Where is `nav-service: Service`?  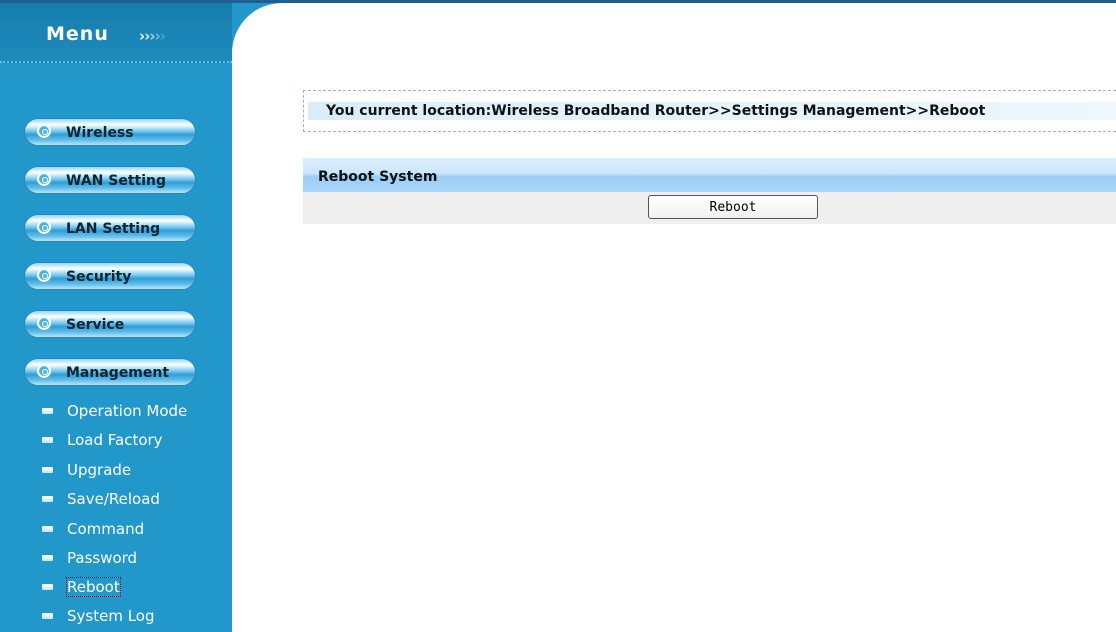
nav-service: Service is located at coordinates (110, 324).